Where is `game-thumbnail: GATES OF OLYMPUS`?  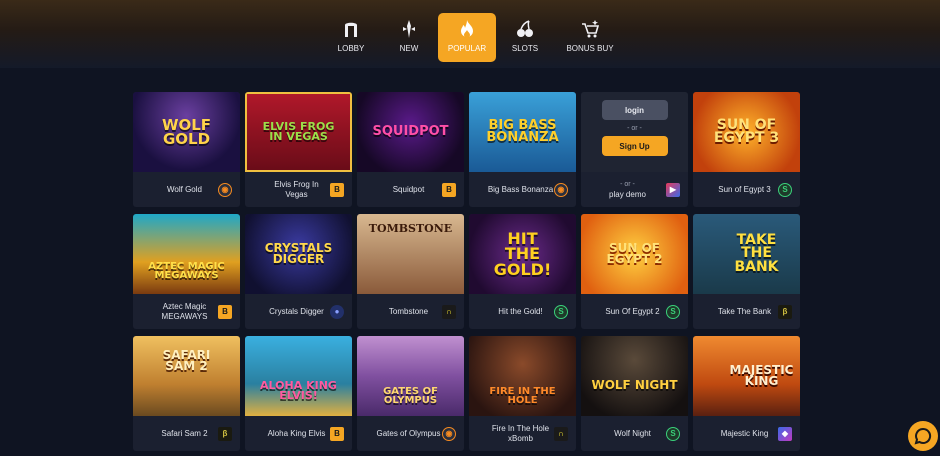 game-thumbnail: GATES OF OLYMPUS is located at coordinates (410, 376).